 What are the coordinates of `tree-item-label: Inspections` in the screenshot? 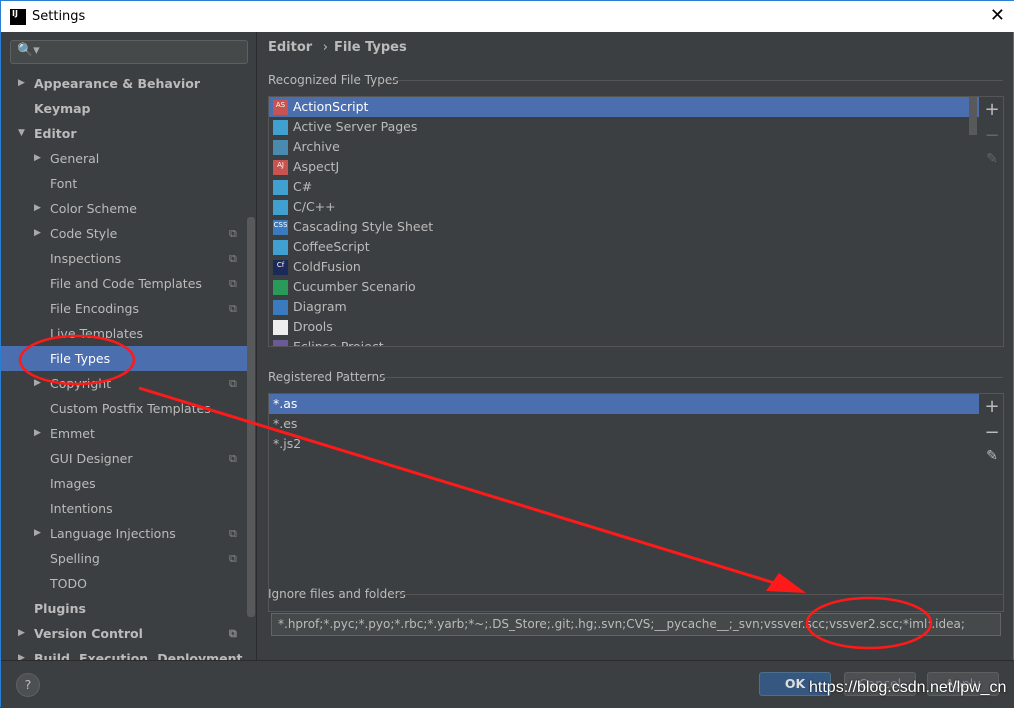 It's located at (86, 258).